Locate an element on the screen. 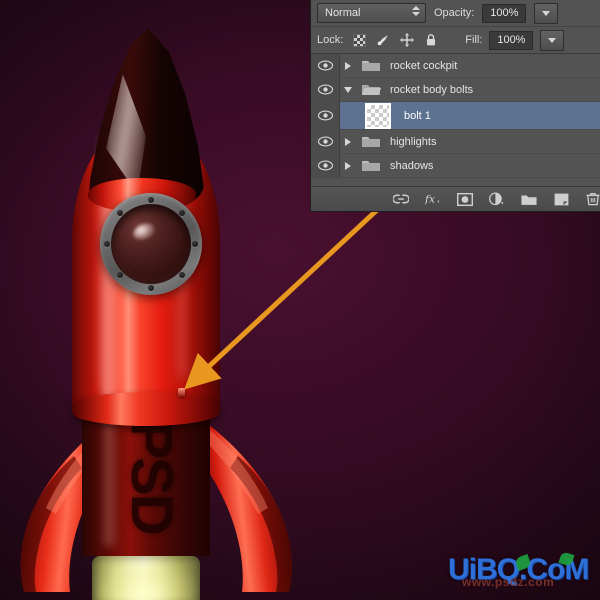  lock-label: Lock: is located at coordinates (330, 40).